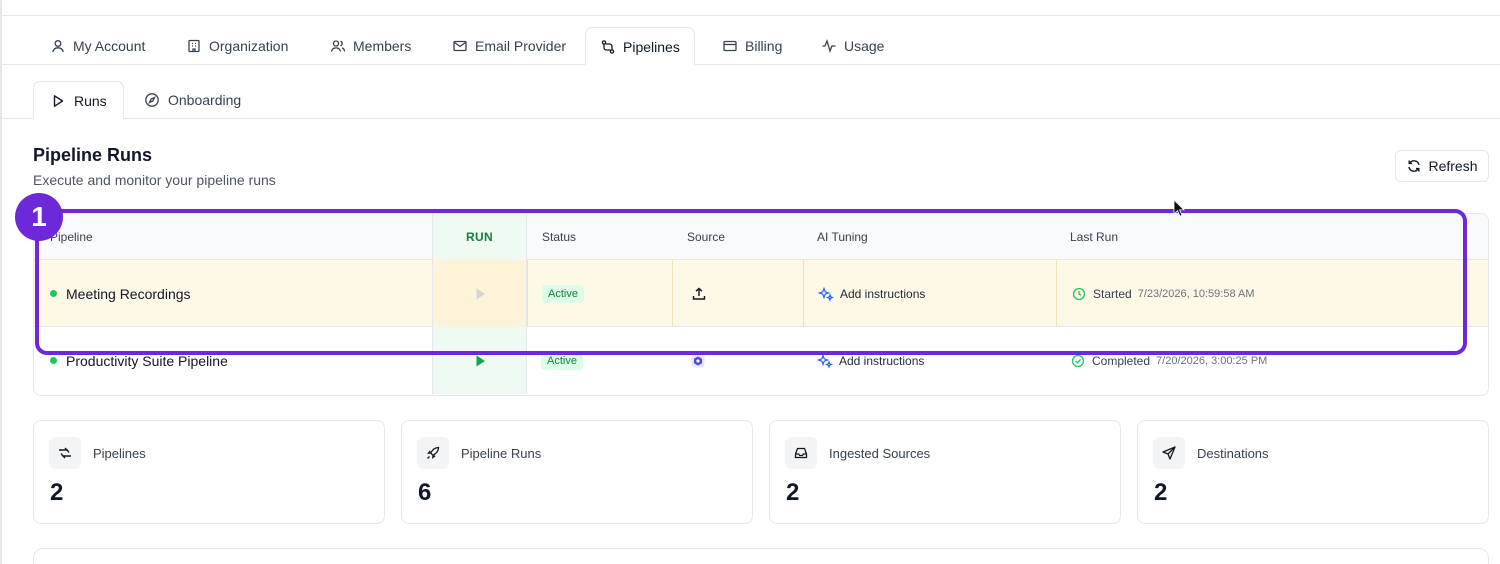  Describe the element at coordinates (109, 46) in the screenshot. I see `tab-label: My Account` at that location.